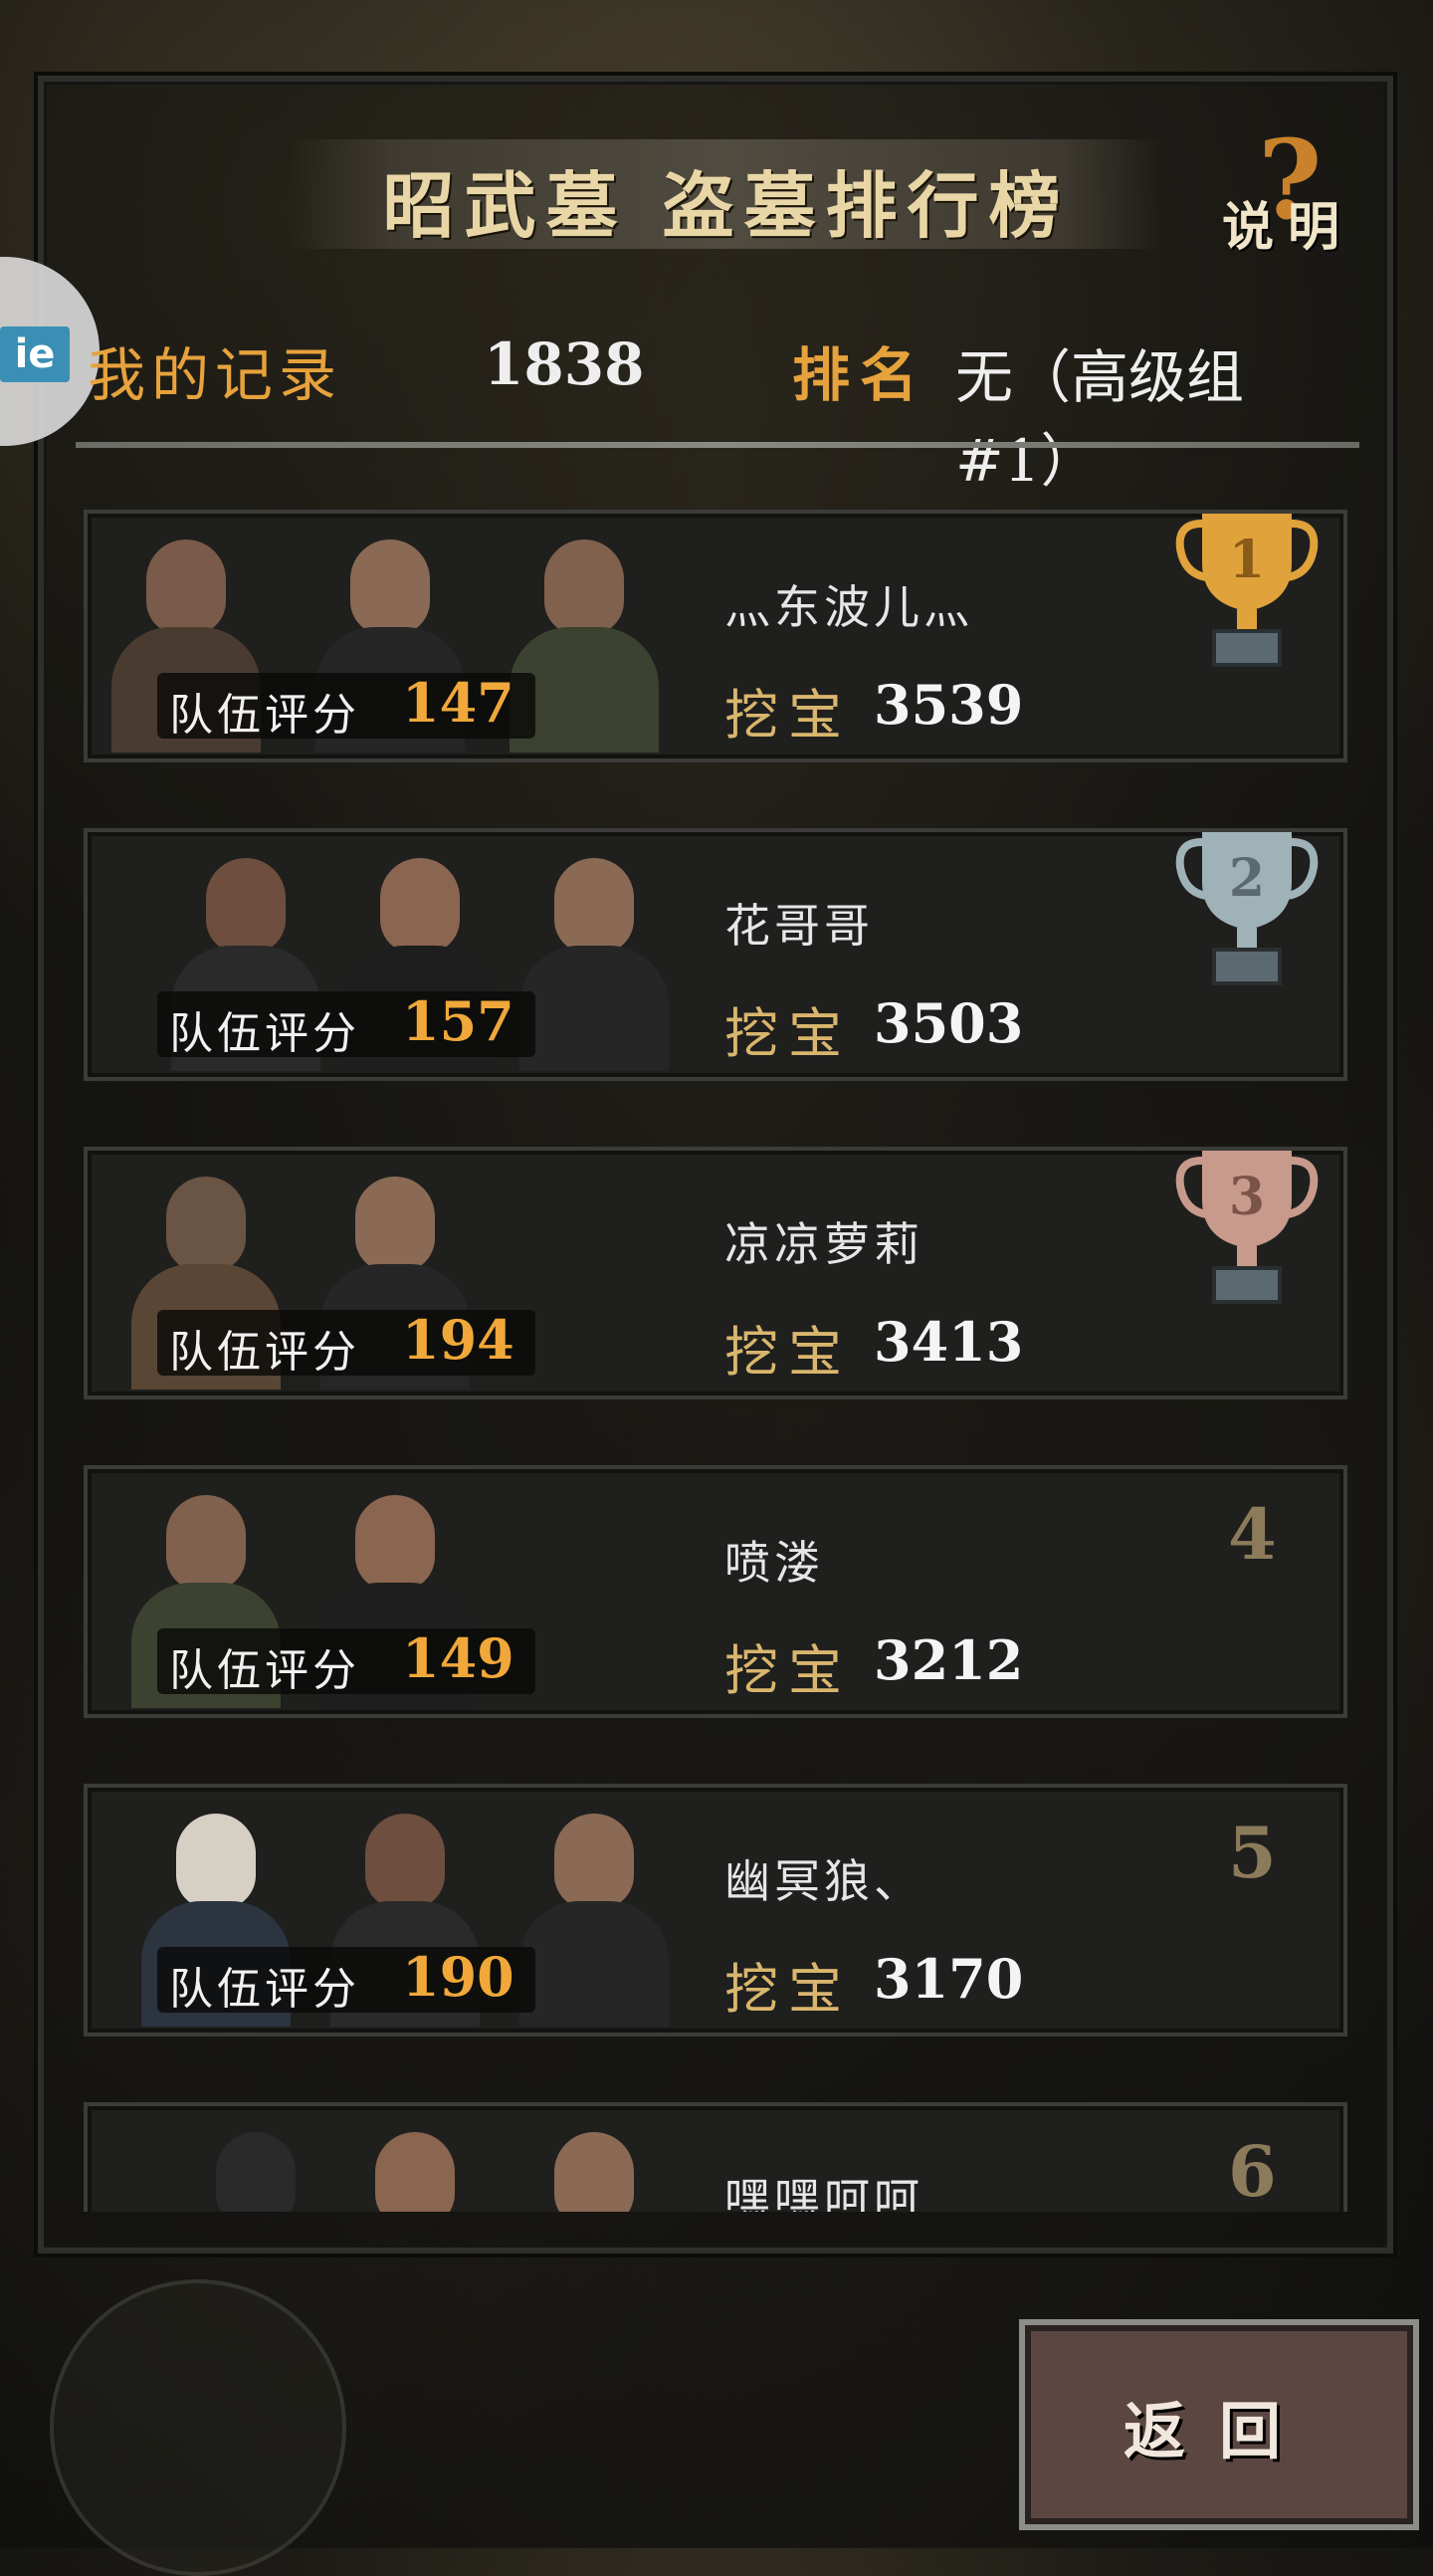 This screenshot has width=1433, height=2576. I want to click on dig-value: 3503, so click(949, 1023).